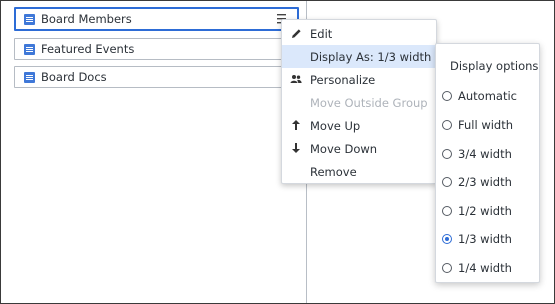  I want to click on menu-item-label: Personalize, so click(343, 79).